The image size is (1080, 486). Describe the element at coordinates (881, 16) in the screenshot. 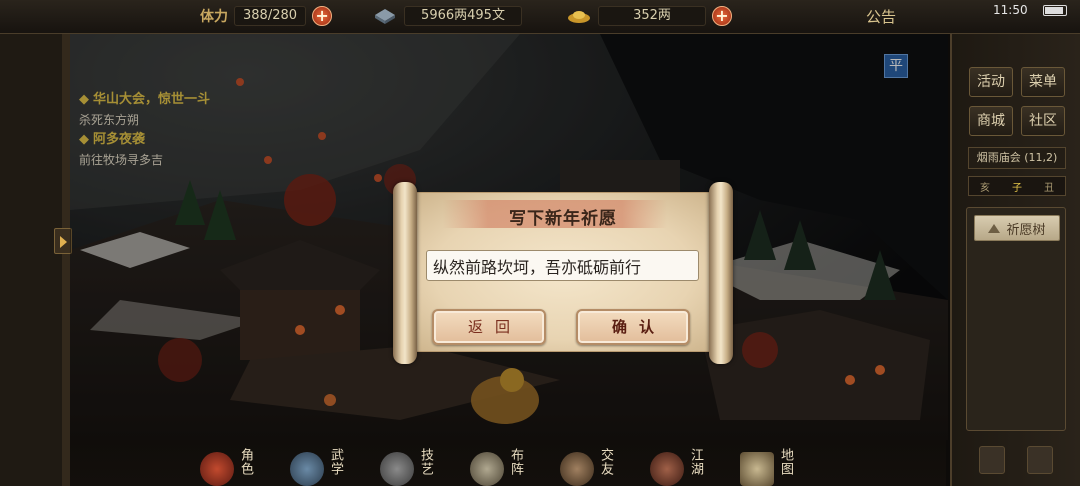

I see `notice-button: 公告` at that location.